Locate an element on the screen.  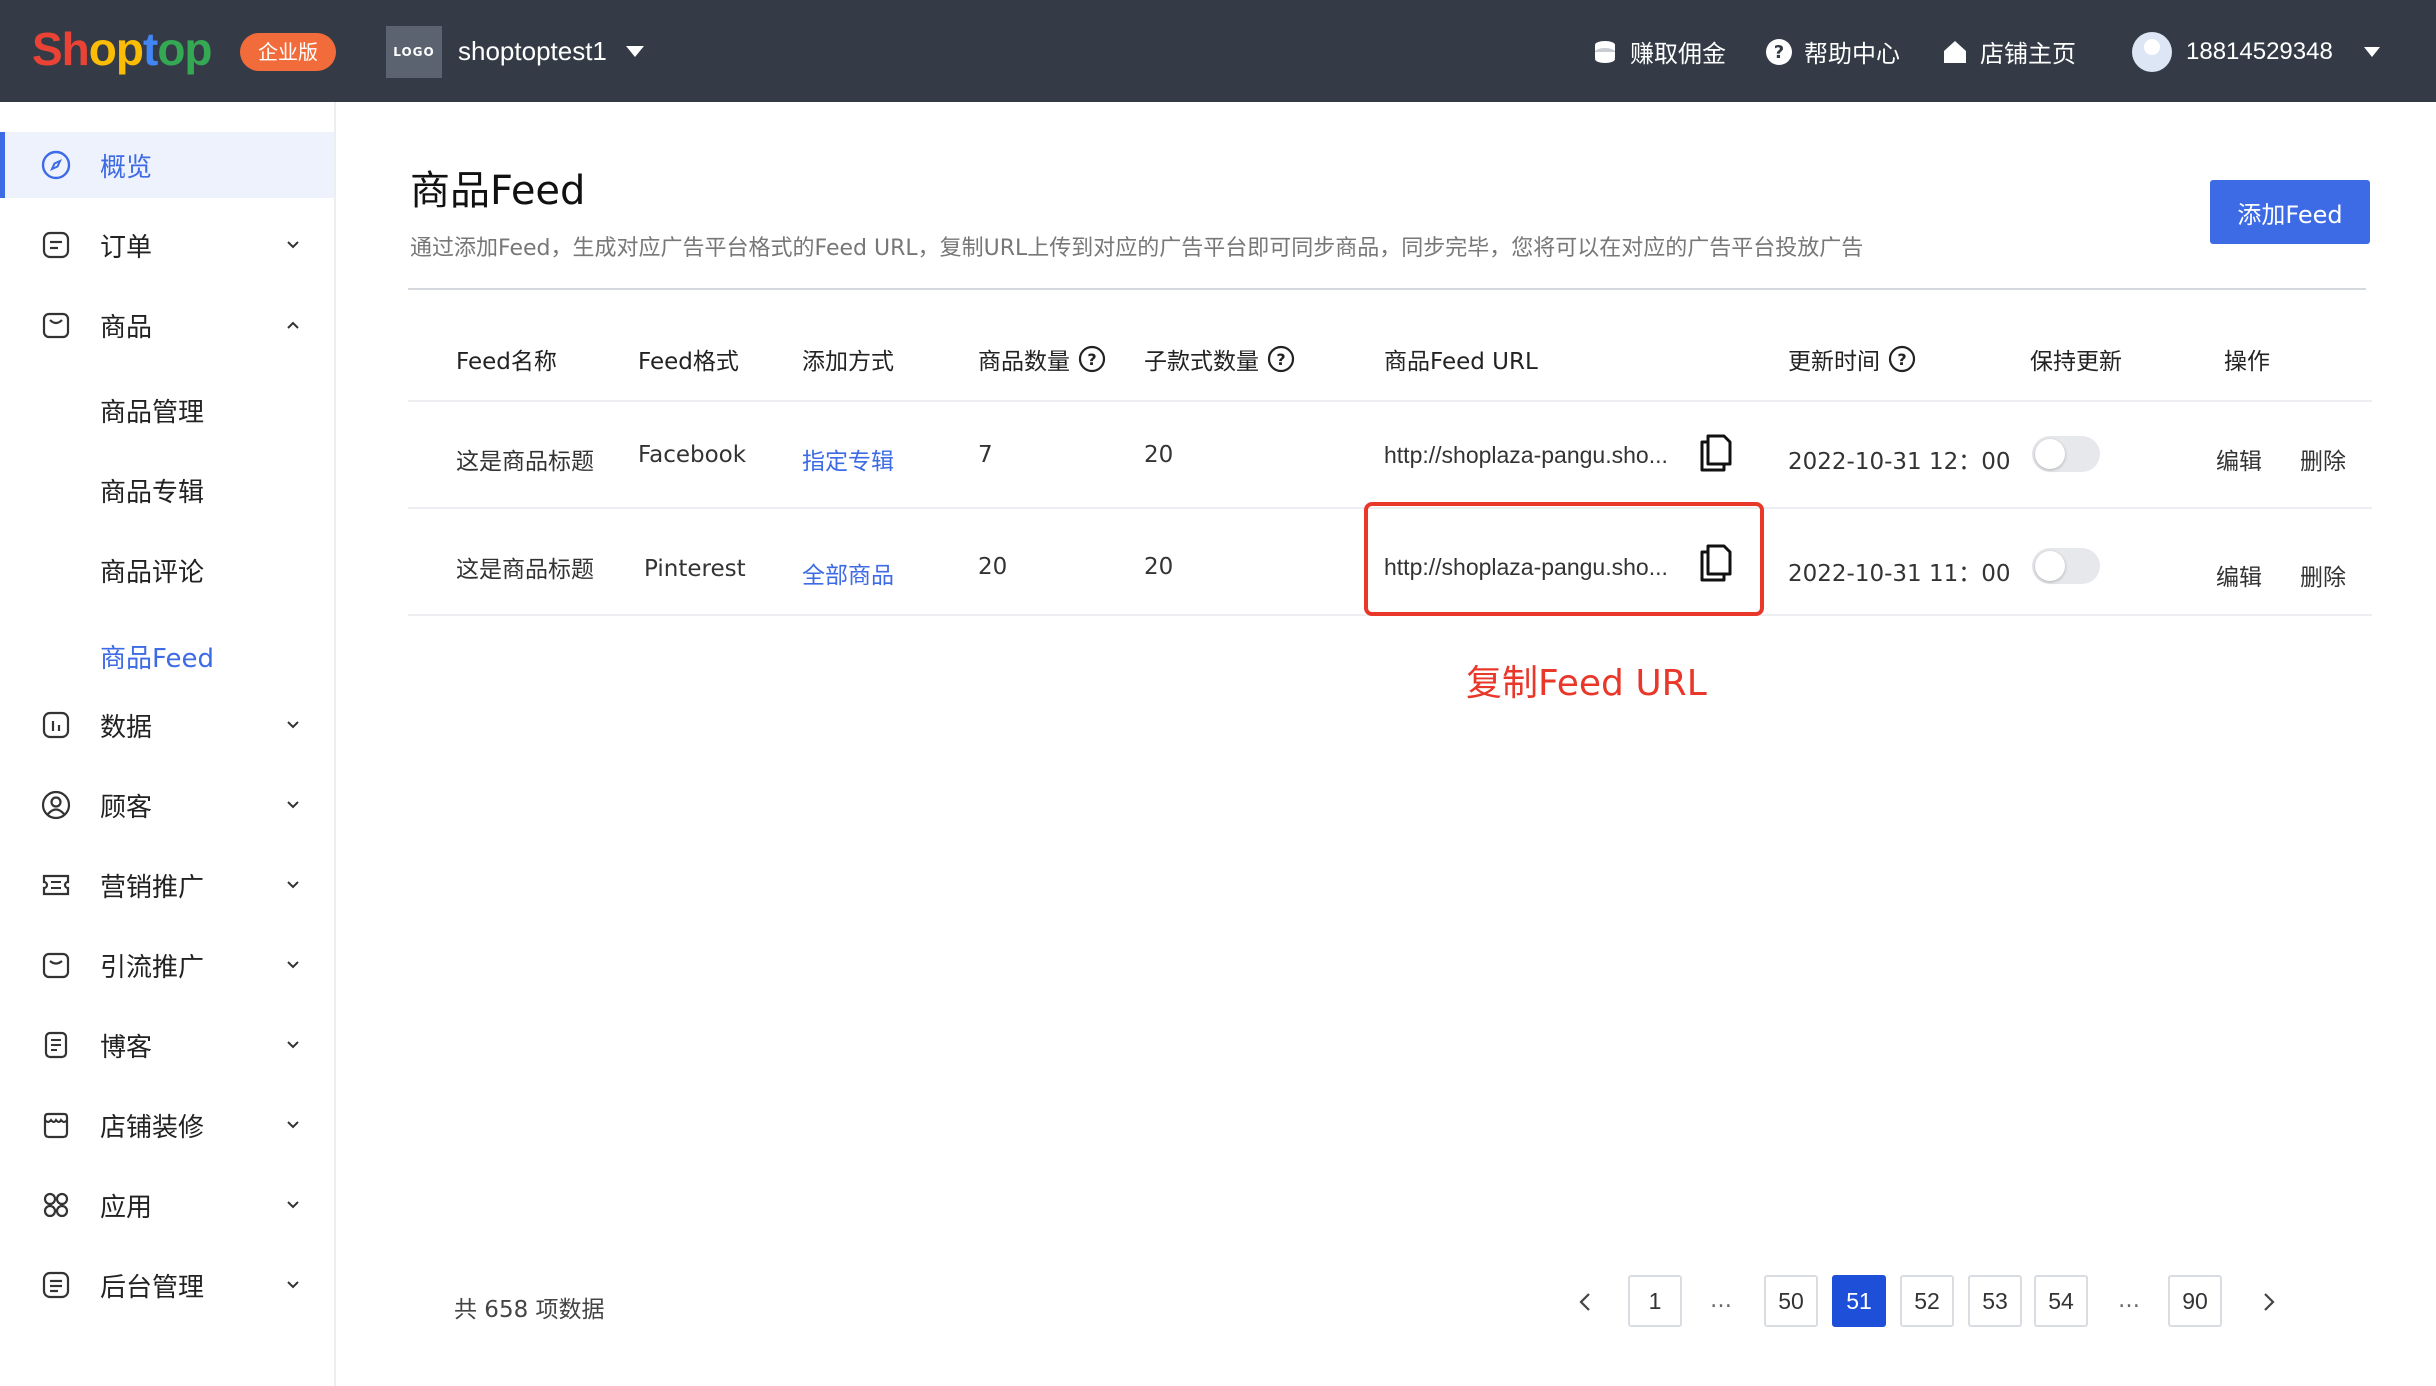
sidebar-item-products: 商品 is located at coordinates (167, 325).